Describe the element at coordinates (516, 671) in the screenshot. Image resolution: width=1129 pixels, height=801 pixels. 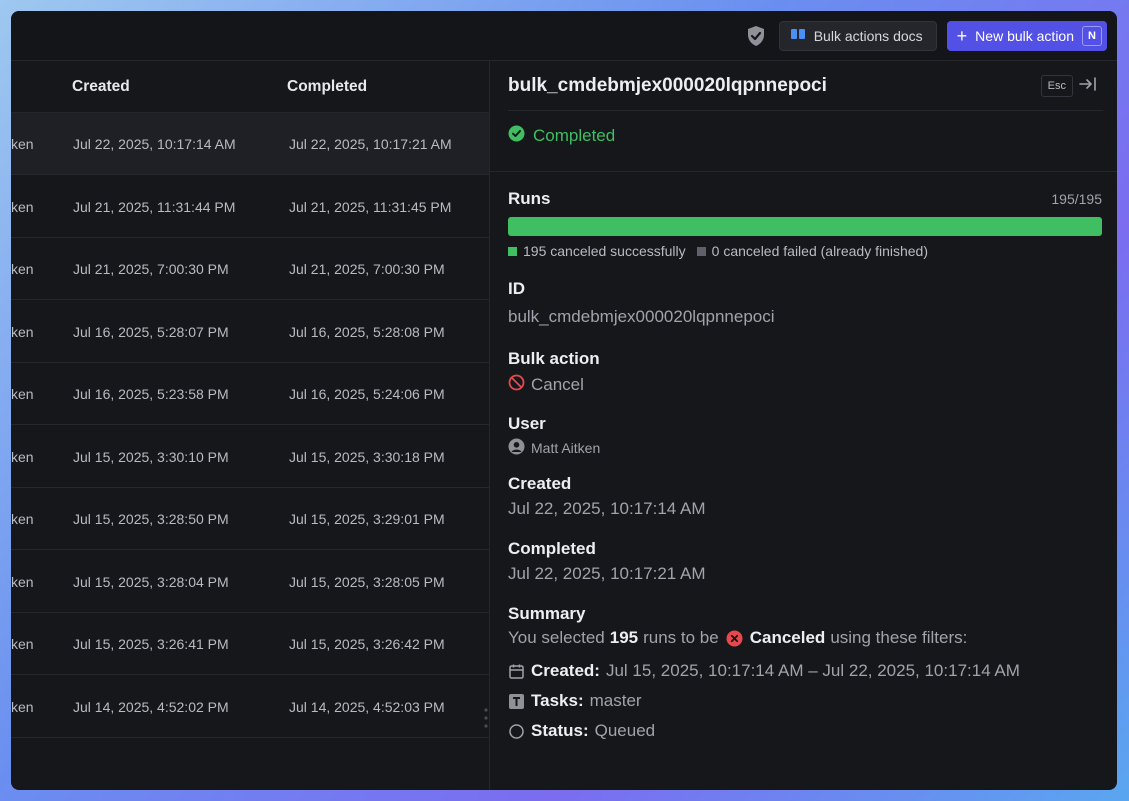
I see `calendar-icon` at that location.